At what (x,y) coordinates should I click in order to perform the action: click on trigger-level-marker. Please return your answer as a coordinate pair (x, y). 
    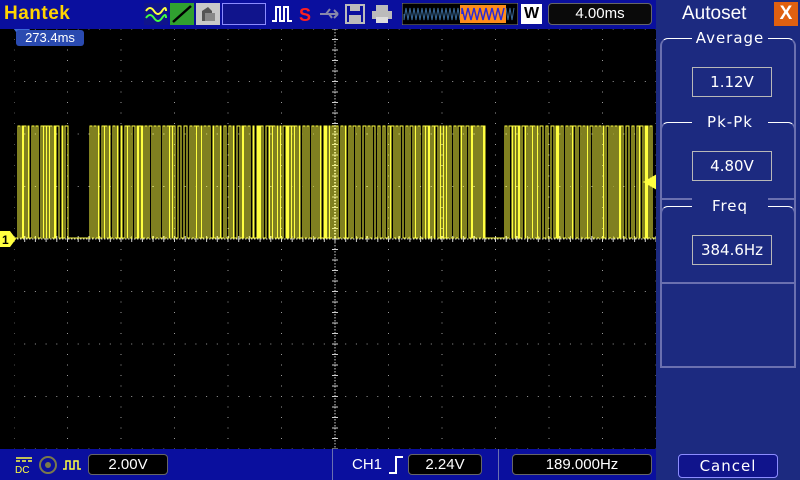
    Looking at the image, I should click on (650, 182).